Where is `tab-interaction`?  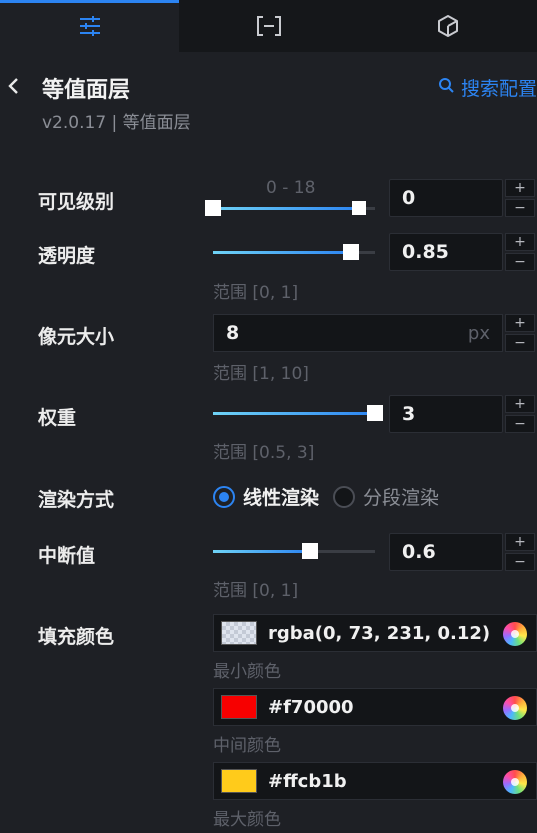
tab-interaction is located at coordinates (447, 26).